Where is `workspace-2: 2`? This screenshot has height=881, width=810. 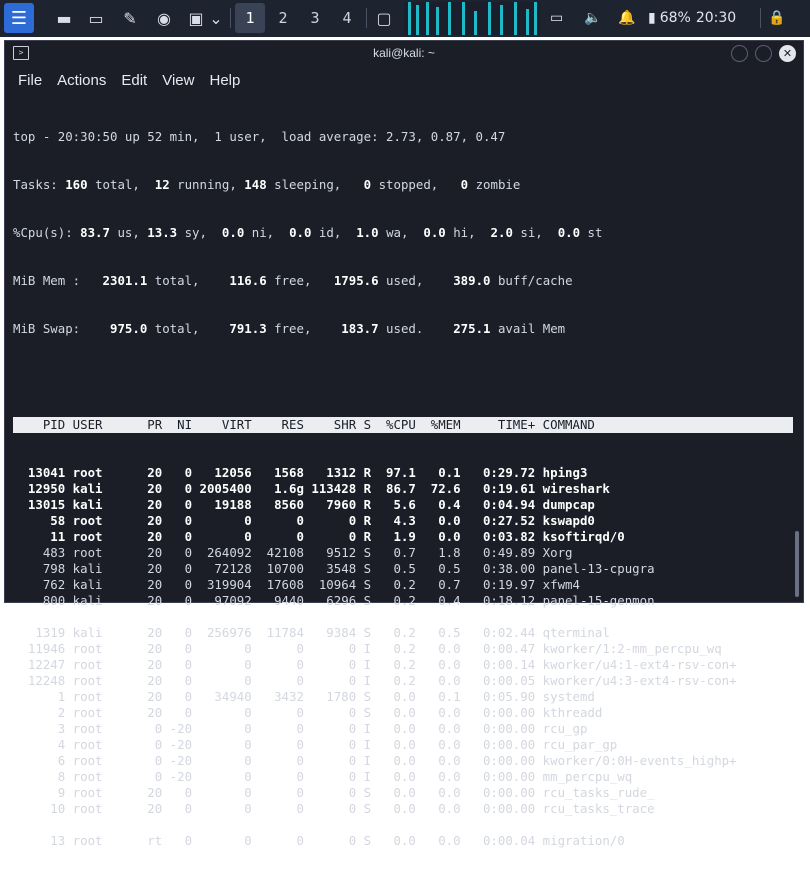 workspace-2: 2 is located at coordinates (283, 18).